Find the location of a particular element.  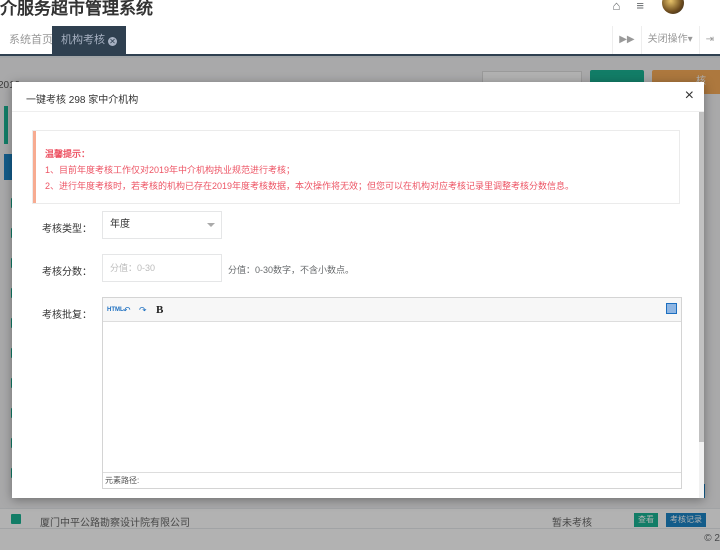

modal-scrollbar is located at coordinates (701, 305).